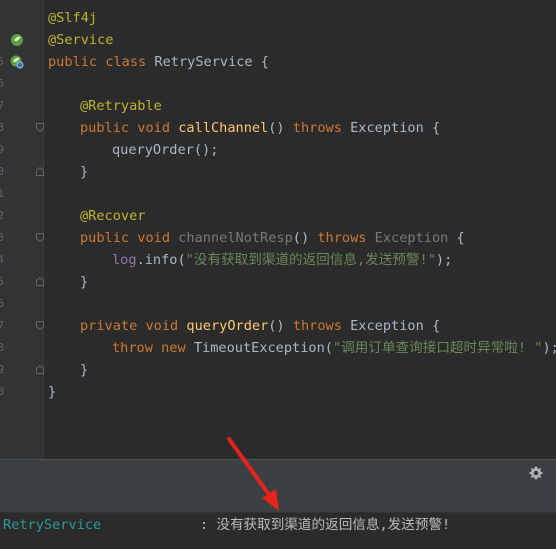 This screenshot has height=549, width=556. I want to click on run-panel-header, so click(278, 472).